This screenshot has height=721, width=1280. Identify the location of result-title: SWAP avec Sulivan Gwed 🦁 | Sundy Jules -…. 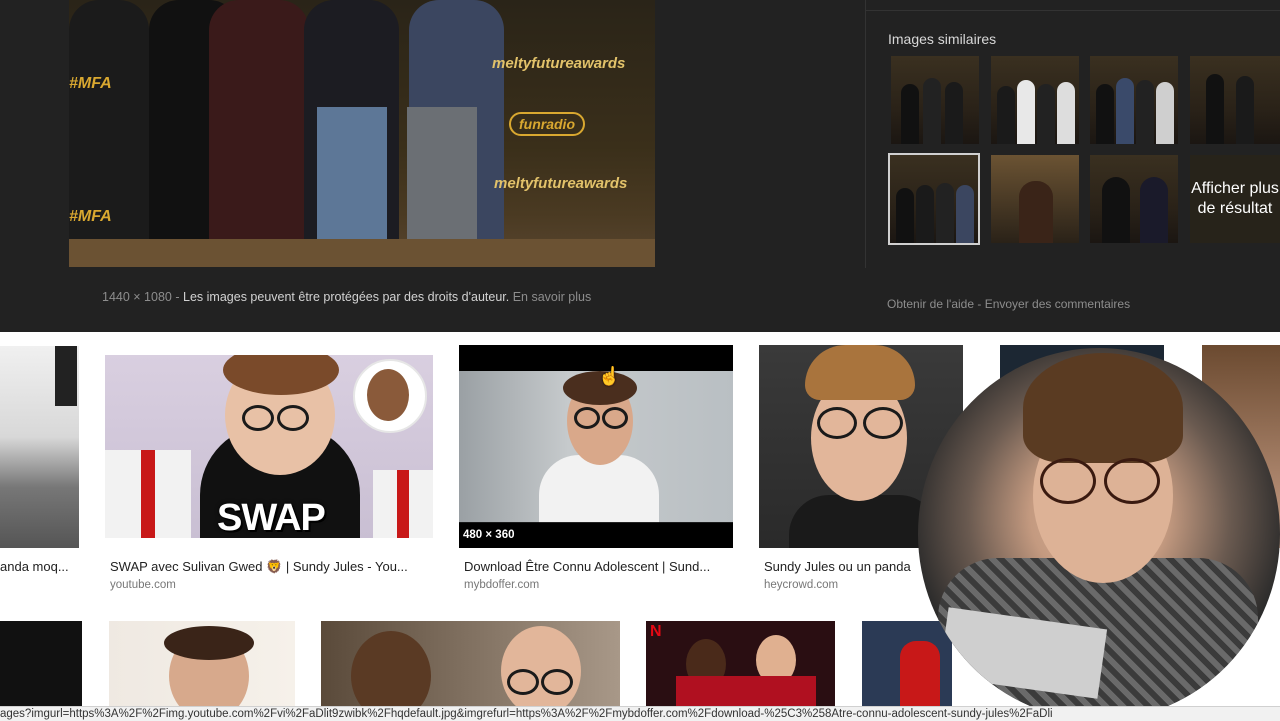
(275, 567).